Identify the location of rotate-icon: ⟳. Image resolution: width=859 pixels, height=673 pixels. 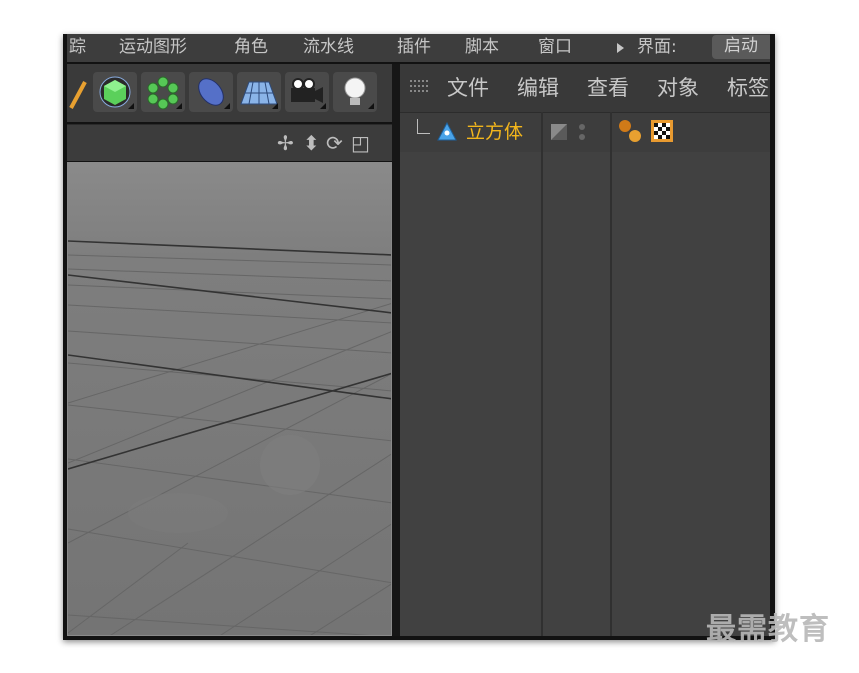
(334, 143).